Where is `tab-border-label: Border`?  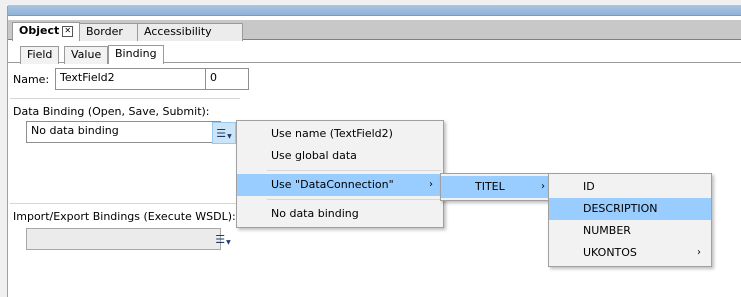
tab-border-label: Border is located at coordinates (104, 31).